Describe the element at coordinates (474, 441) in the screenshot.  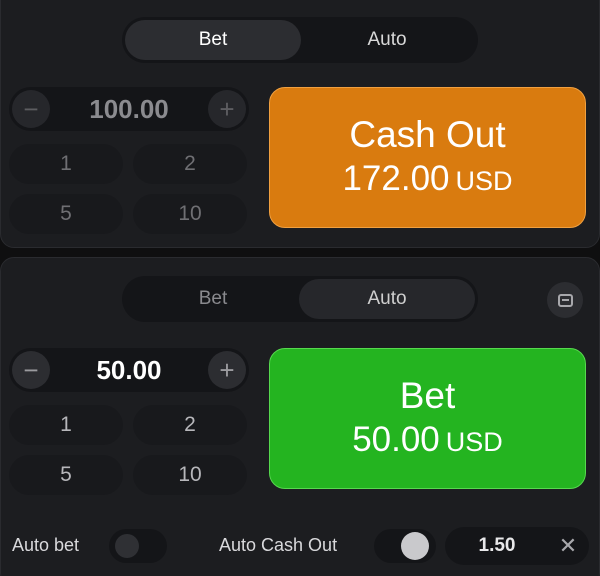
I see `bet-currency: USD` at that location.